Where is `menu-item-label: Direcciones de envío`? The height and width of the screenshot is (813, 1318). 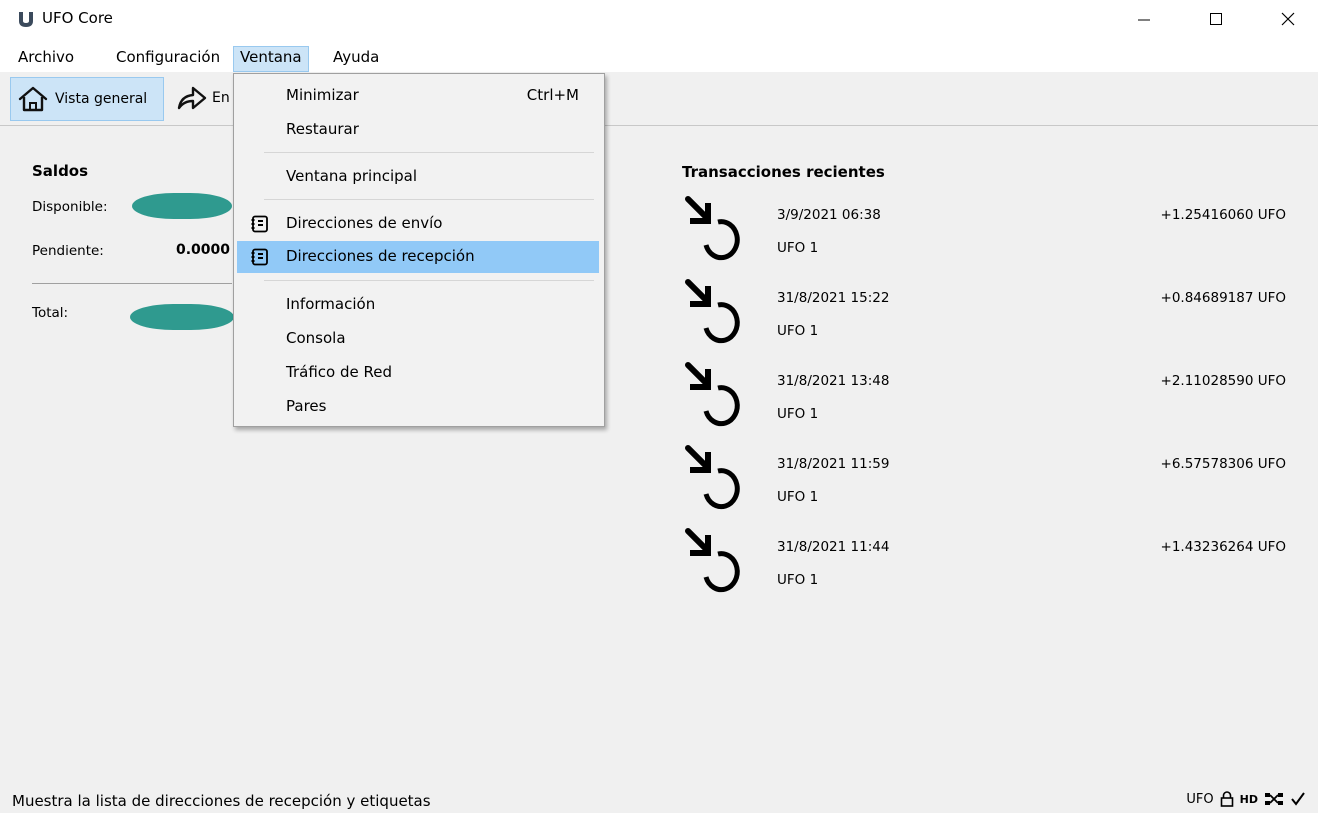
menu-item-label: Direcciones de envío is located at coordinates (364, 223).